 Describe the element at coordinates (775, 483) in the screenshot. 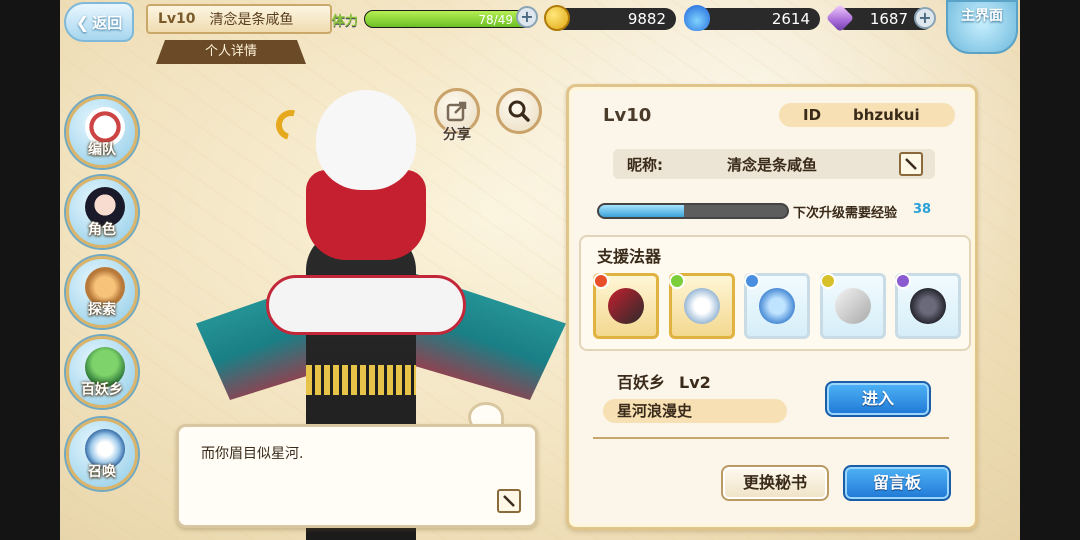

I see `change-secretary-button: 更换秘书` at that location.